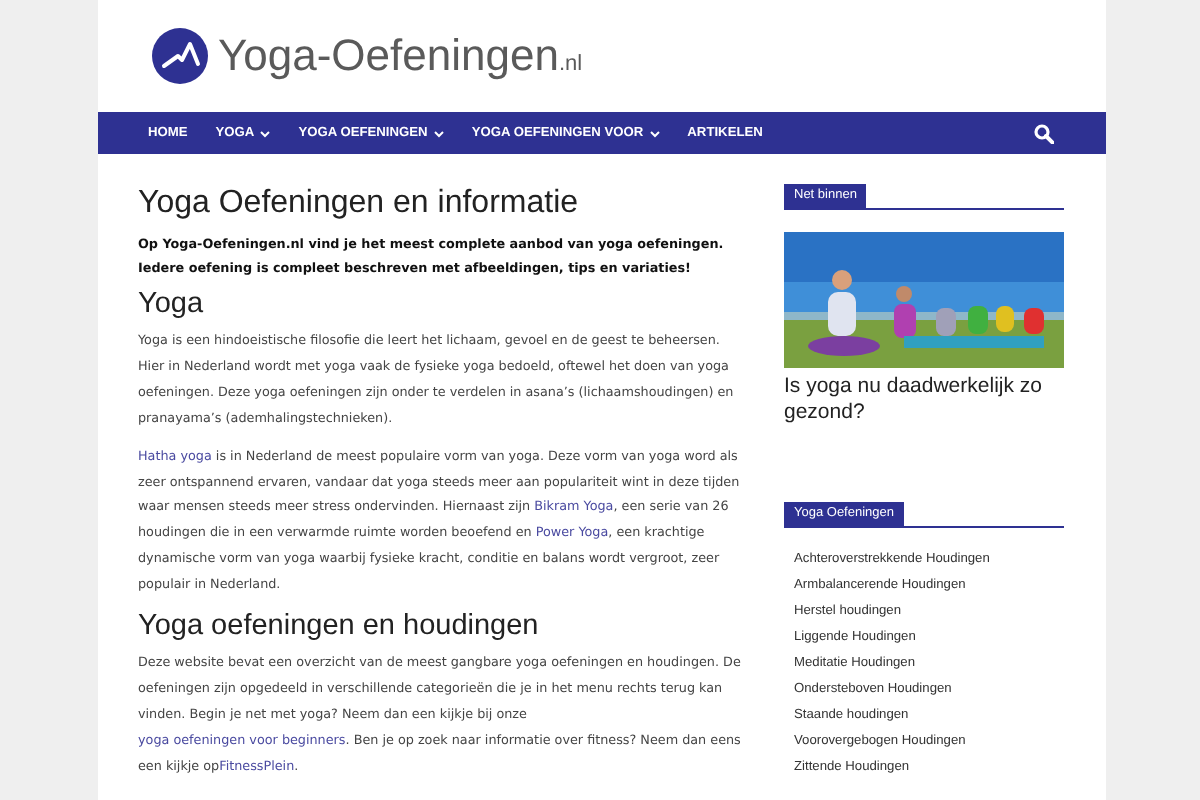 This screenshot has width=1200, height=800. Describe the element at coordinates (172, 304) in the screenshot. I see `section-heading: Yoga` at that location.